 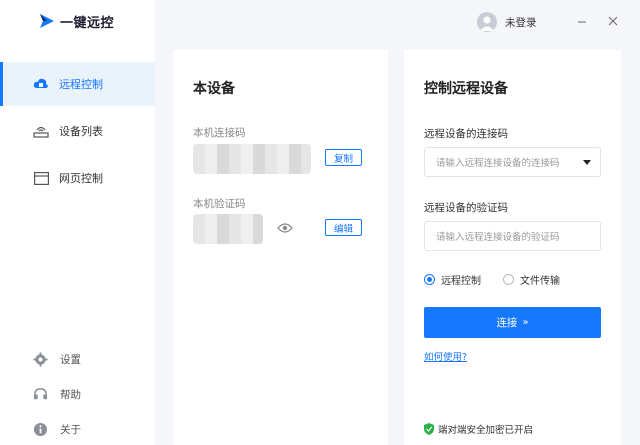 I want to click on gear-icon, so click(x=40, y=359).